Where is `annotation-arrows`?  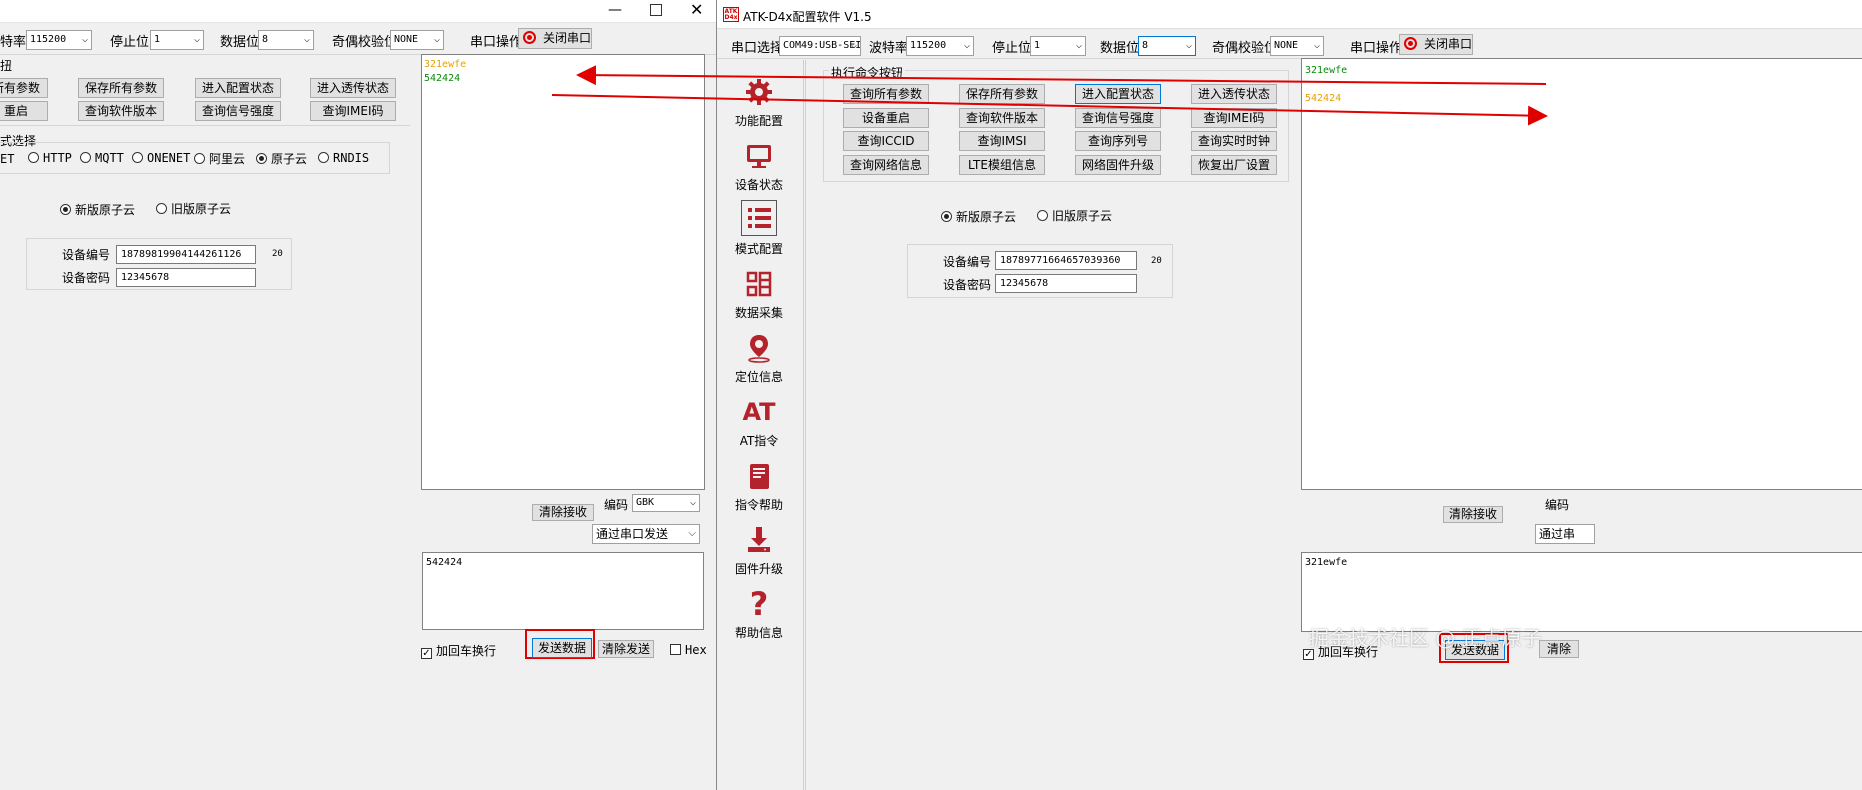
annotation-arrows is located at coordinates (1049, 95).